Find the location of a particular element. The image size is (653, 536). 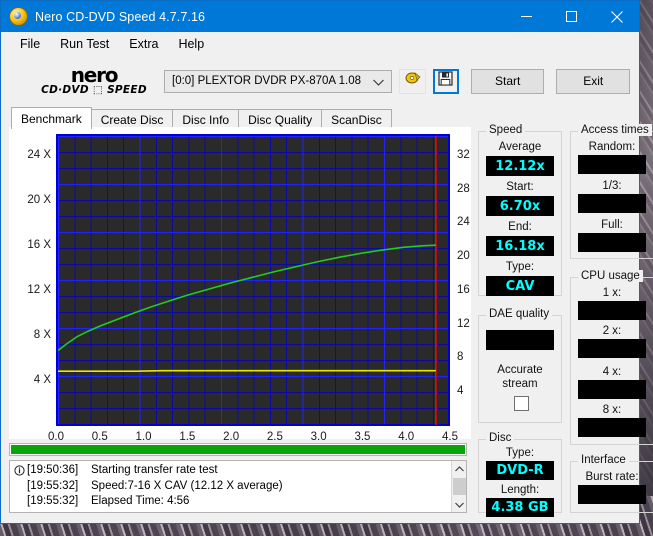

tab-scandisc: ScanDisc is located at coordinates (356, 119).